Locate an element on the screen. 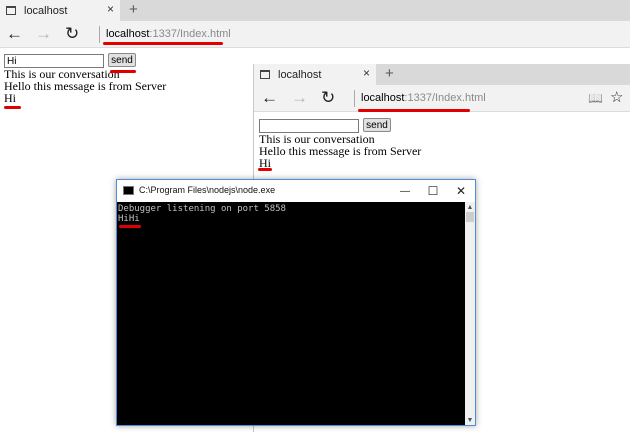 The height and width of the screenshot is (432, 630). console-scrollbar: ▲ ▼ is located at coordinates (470, 313).